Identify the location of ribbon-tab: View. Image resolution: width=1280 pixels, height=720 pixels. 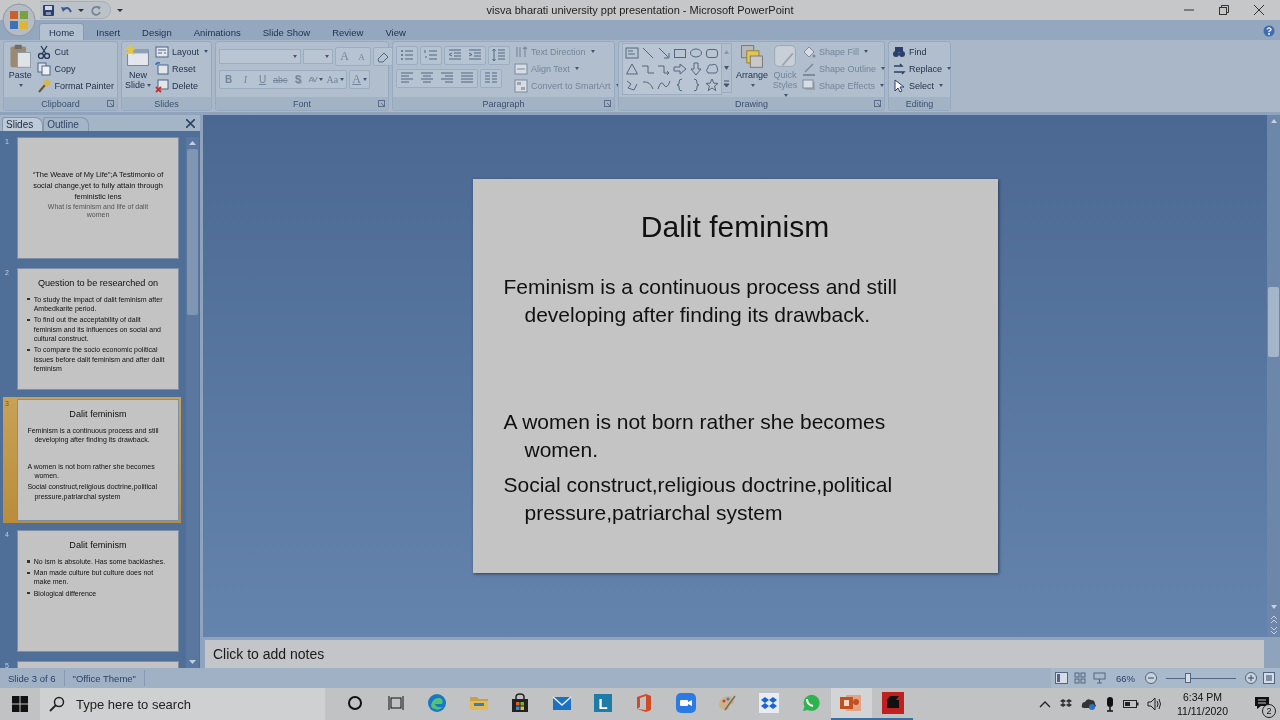
(395, 31).